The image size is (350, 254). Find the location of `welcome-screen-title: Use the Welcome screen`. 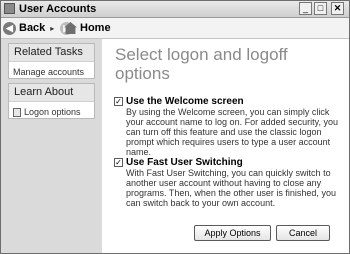

welcome-screen-title: Use the Welcome screen is located at coordinates (185, 101).